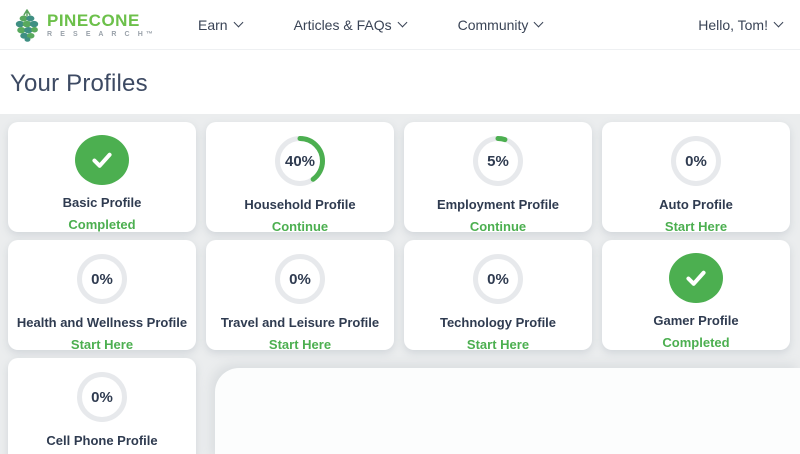 This screenshot has height=454, width=800. I want to click on profile-card: Gamer Profile Completed, so click(696, 295).